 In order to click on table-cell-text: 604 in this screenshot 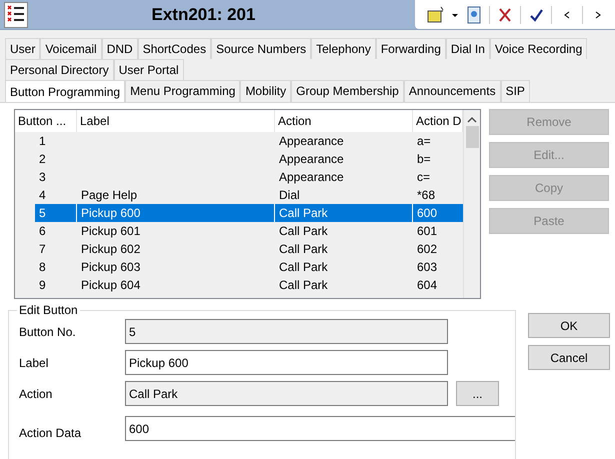, I will do `click(427, 285)`.